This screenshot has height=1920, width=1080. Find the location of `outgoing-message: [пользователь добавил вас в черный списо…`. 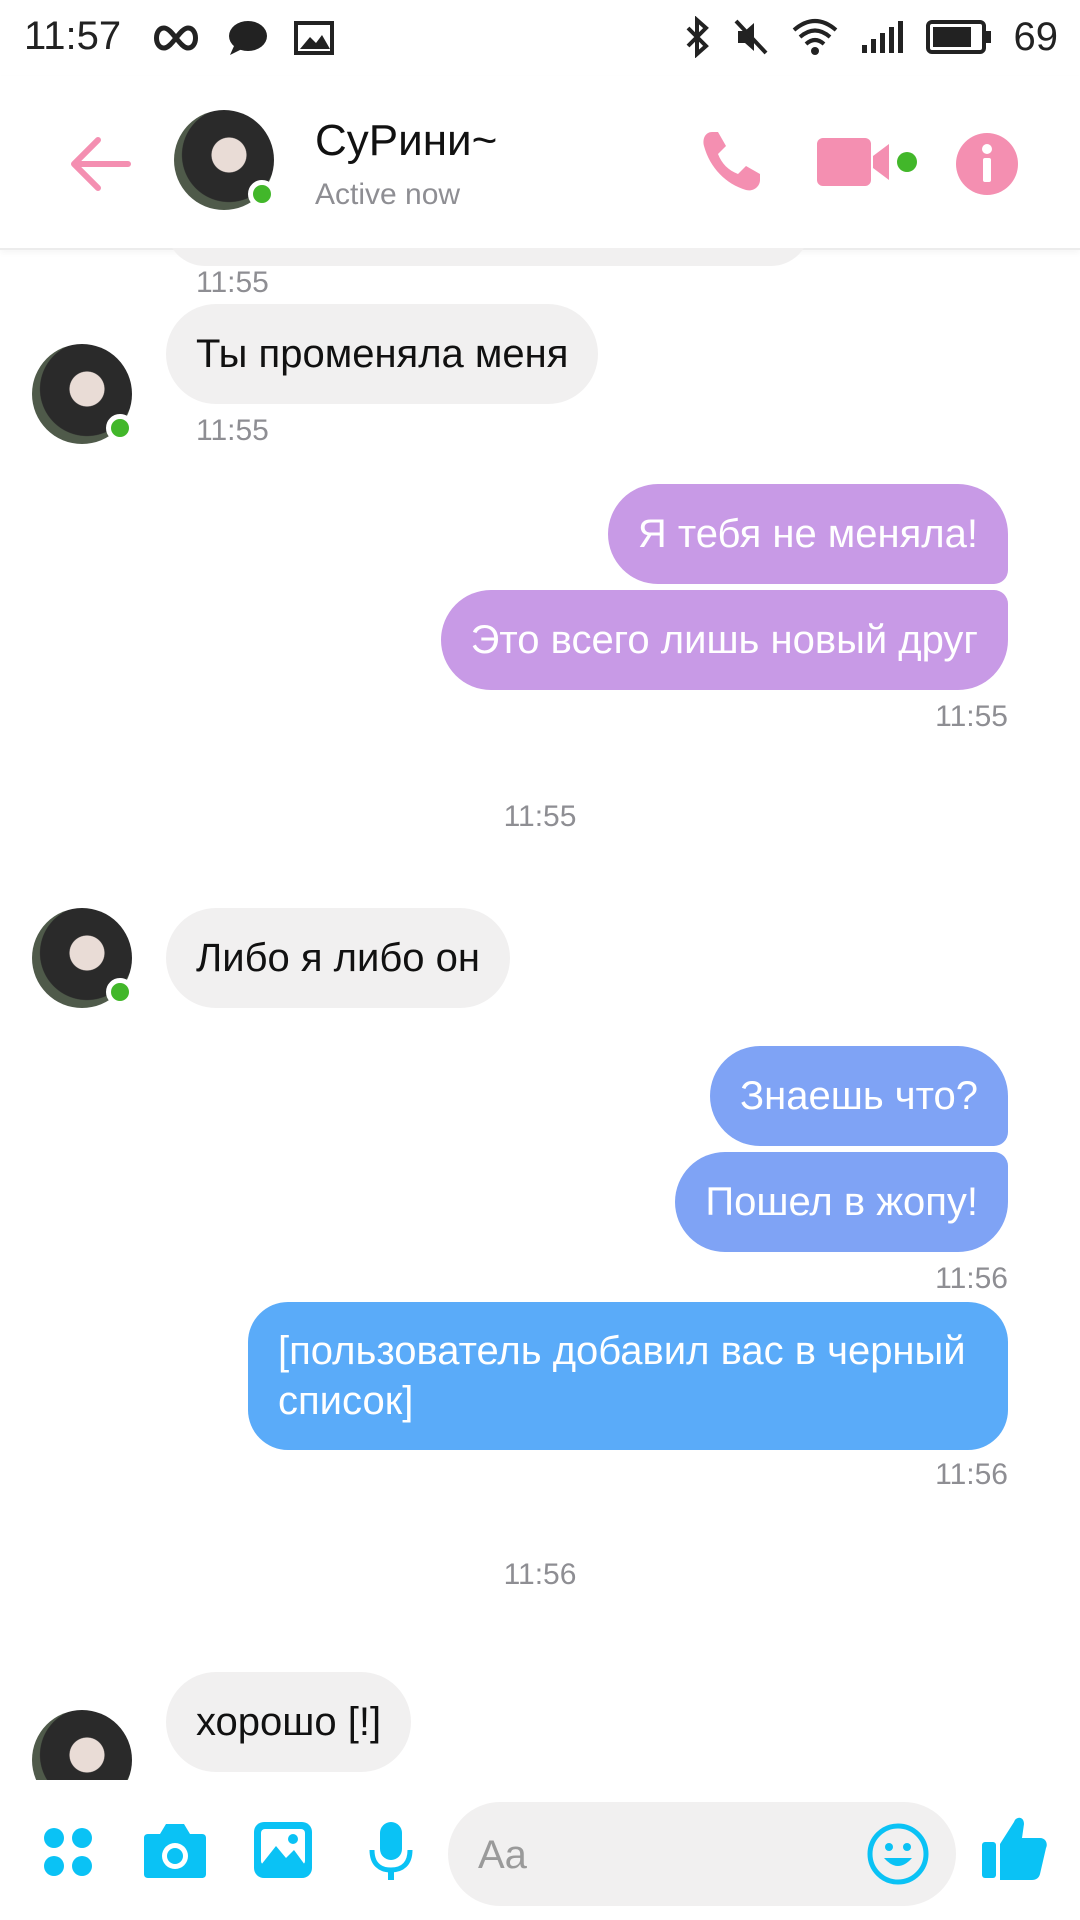

outgoing-message: [пользователь добавил вас в черный списо… is located at coordinates (628, 1376).